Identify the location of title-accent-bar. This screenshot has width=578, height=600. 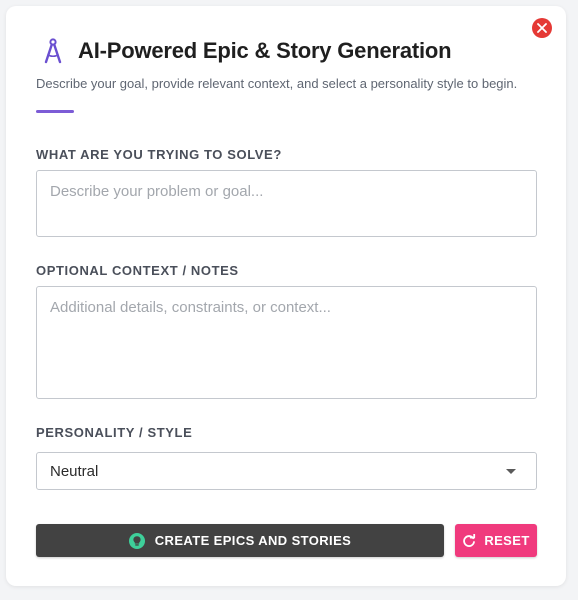
(55, 111).